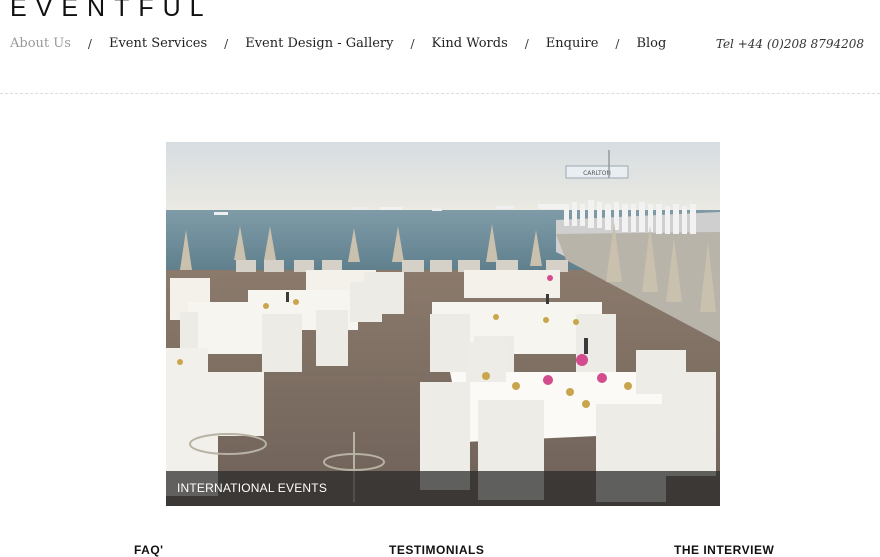  Describe the element at coordinates (158, 43) in the screenshot. I see `nav-item-event-services: Event Services` at that location.